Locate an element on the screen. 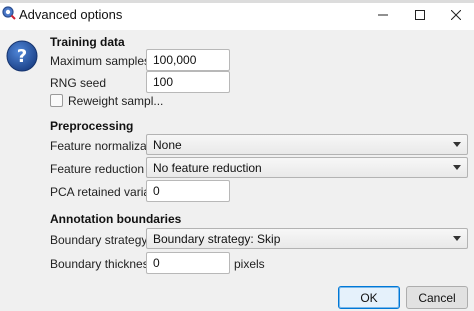 The height and width of the screenshot is (311, 474). feature-reduction-value: No feature reduction is located at coordinates (207, 167).